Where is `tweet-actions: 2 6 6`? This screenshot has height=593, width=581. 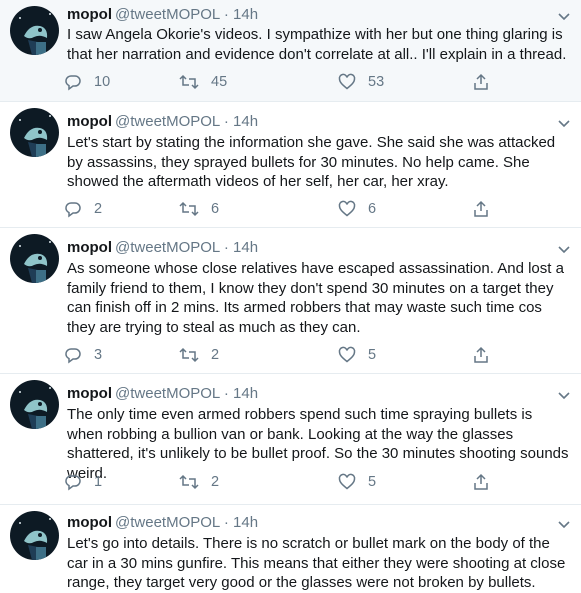
tweet-actions: 2 6 6 is located at coordinates (284, 209).